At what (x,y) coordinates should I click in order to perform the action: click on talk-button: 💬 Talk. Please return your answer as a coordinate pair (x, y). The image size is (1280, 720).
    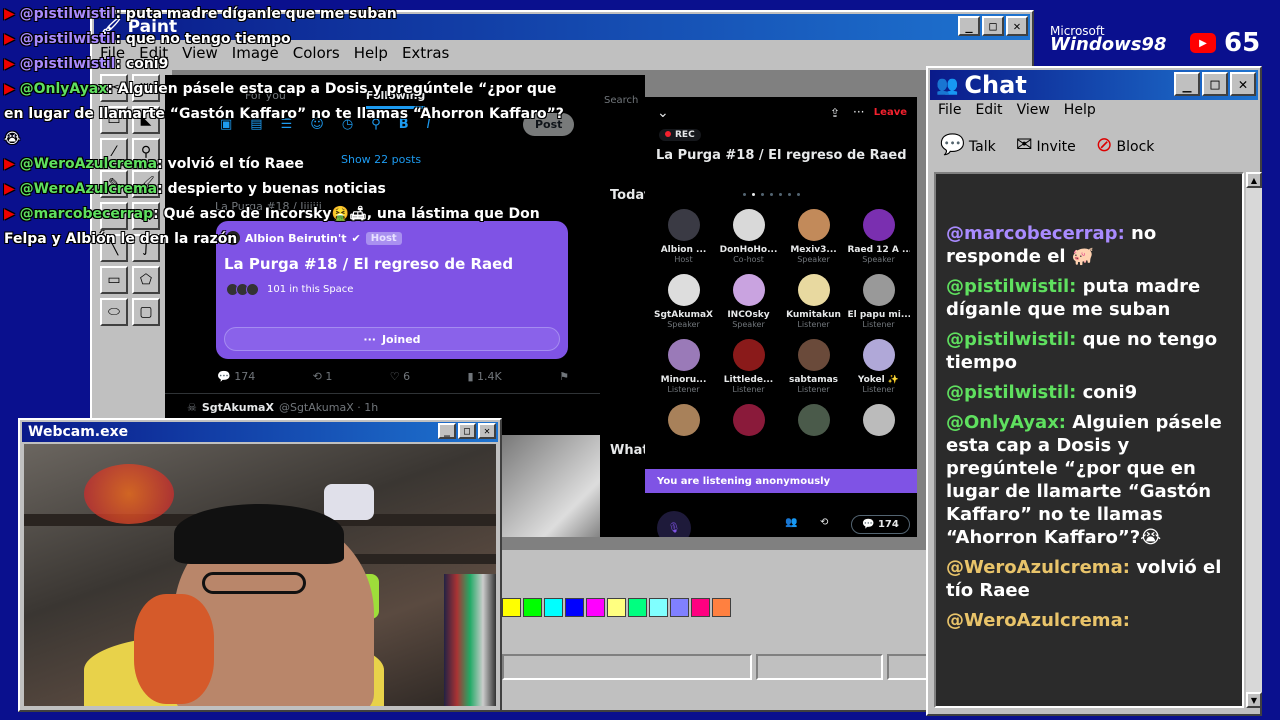
    Looking at the image, I should click on (968, 144).